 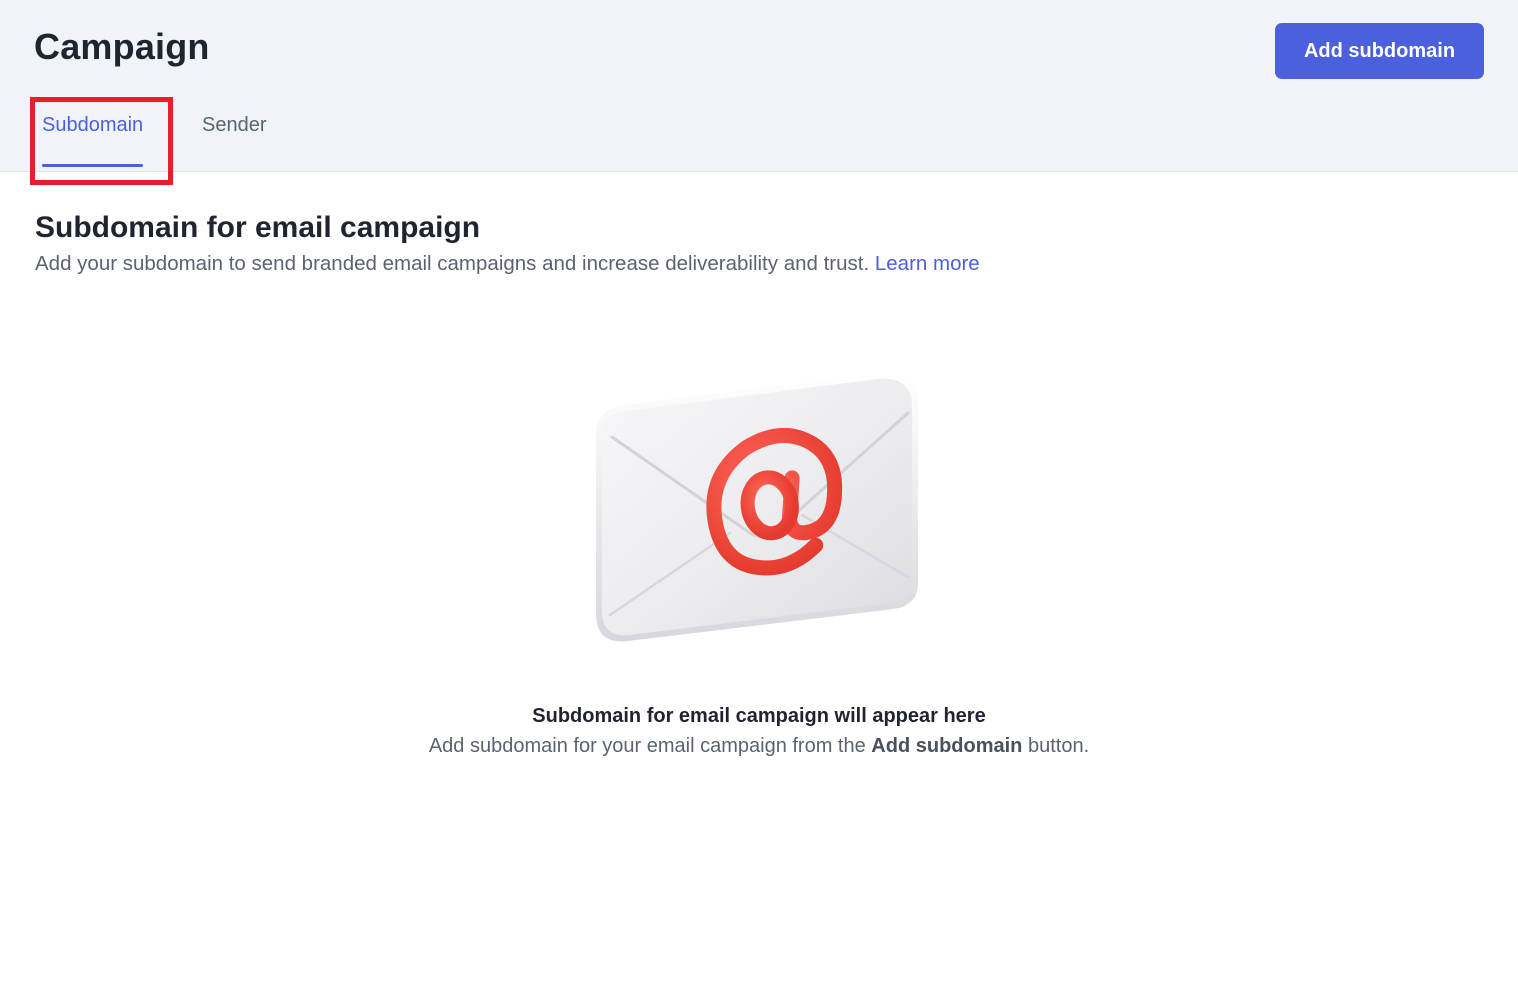 I want to click on active-tab-indicator, so click(x=93, y=165).